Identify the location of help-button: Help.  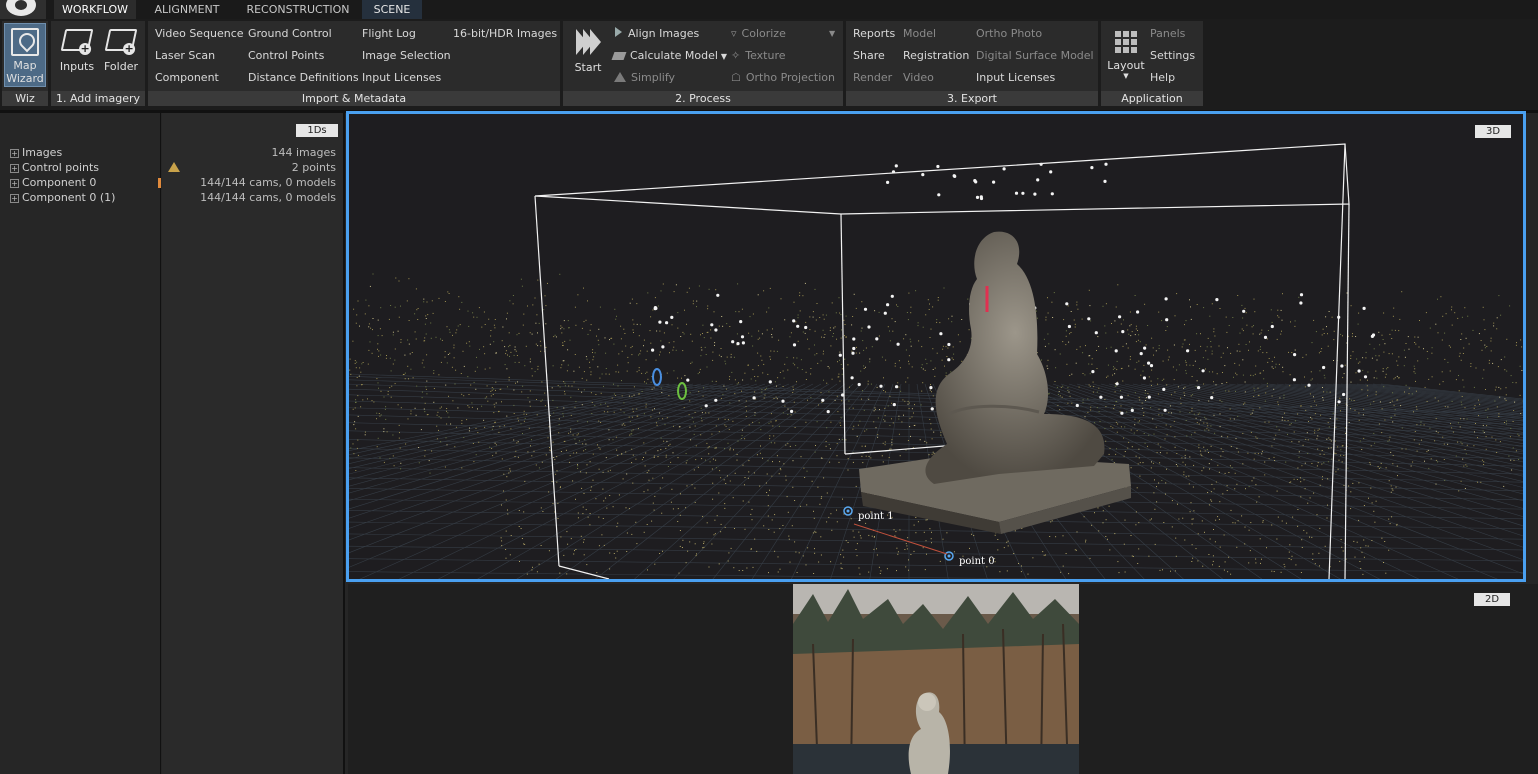
(1162, 78).